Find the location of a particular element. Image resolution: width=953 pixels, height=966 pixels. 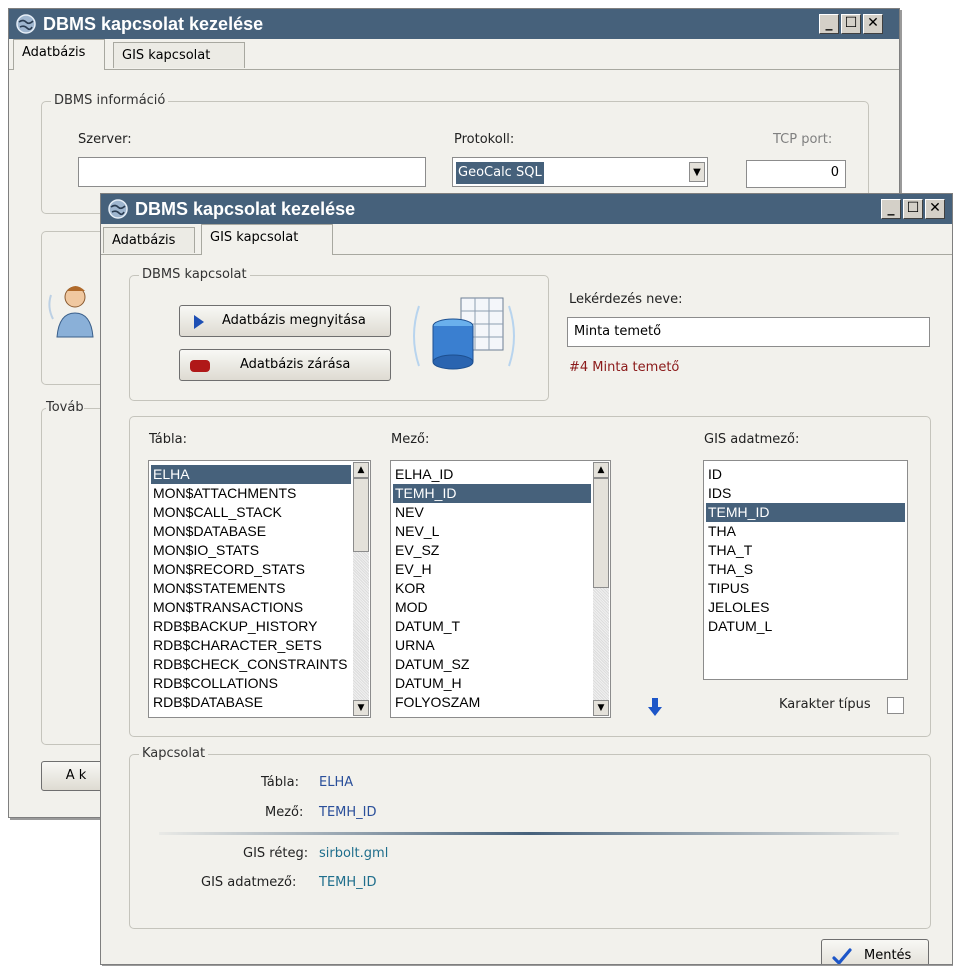

tcp-port-input: 0 is located at coordinates (796, 174).